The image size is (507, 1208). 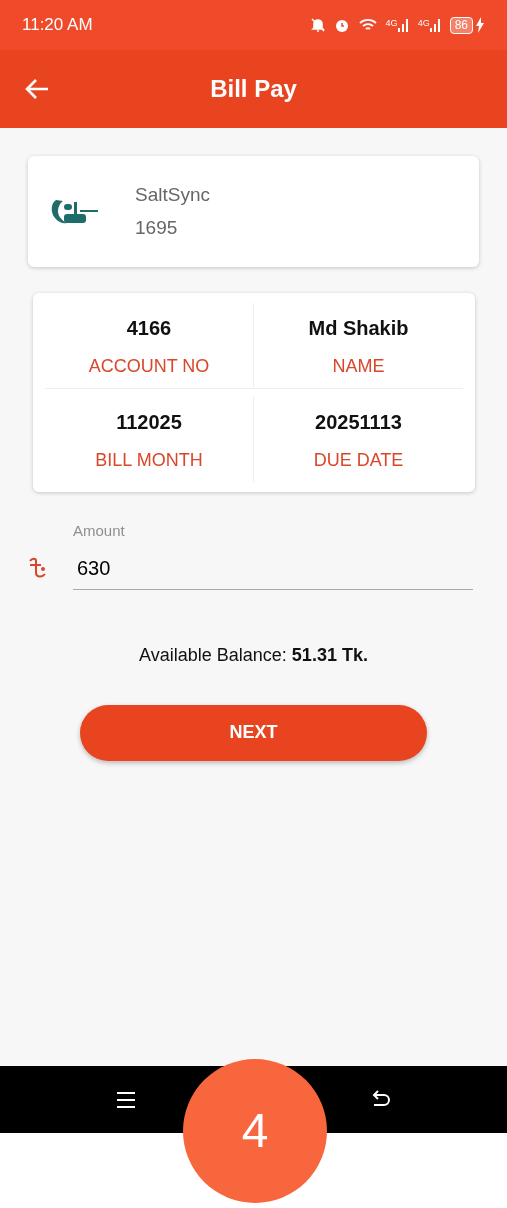 What do you see at coordinates (149, 460) in the screenshot?
I see `detail-label: BILL MONTH` at bounding box center [149, 460].